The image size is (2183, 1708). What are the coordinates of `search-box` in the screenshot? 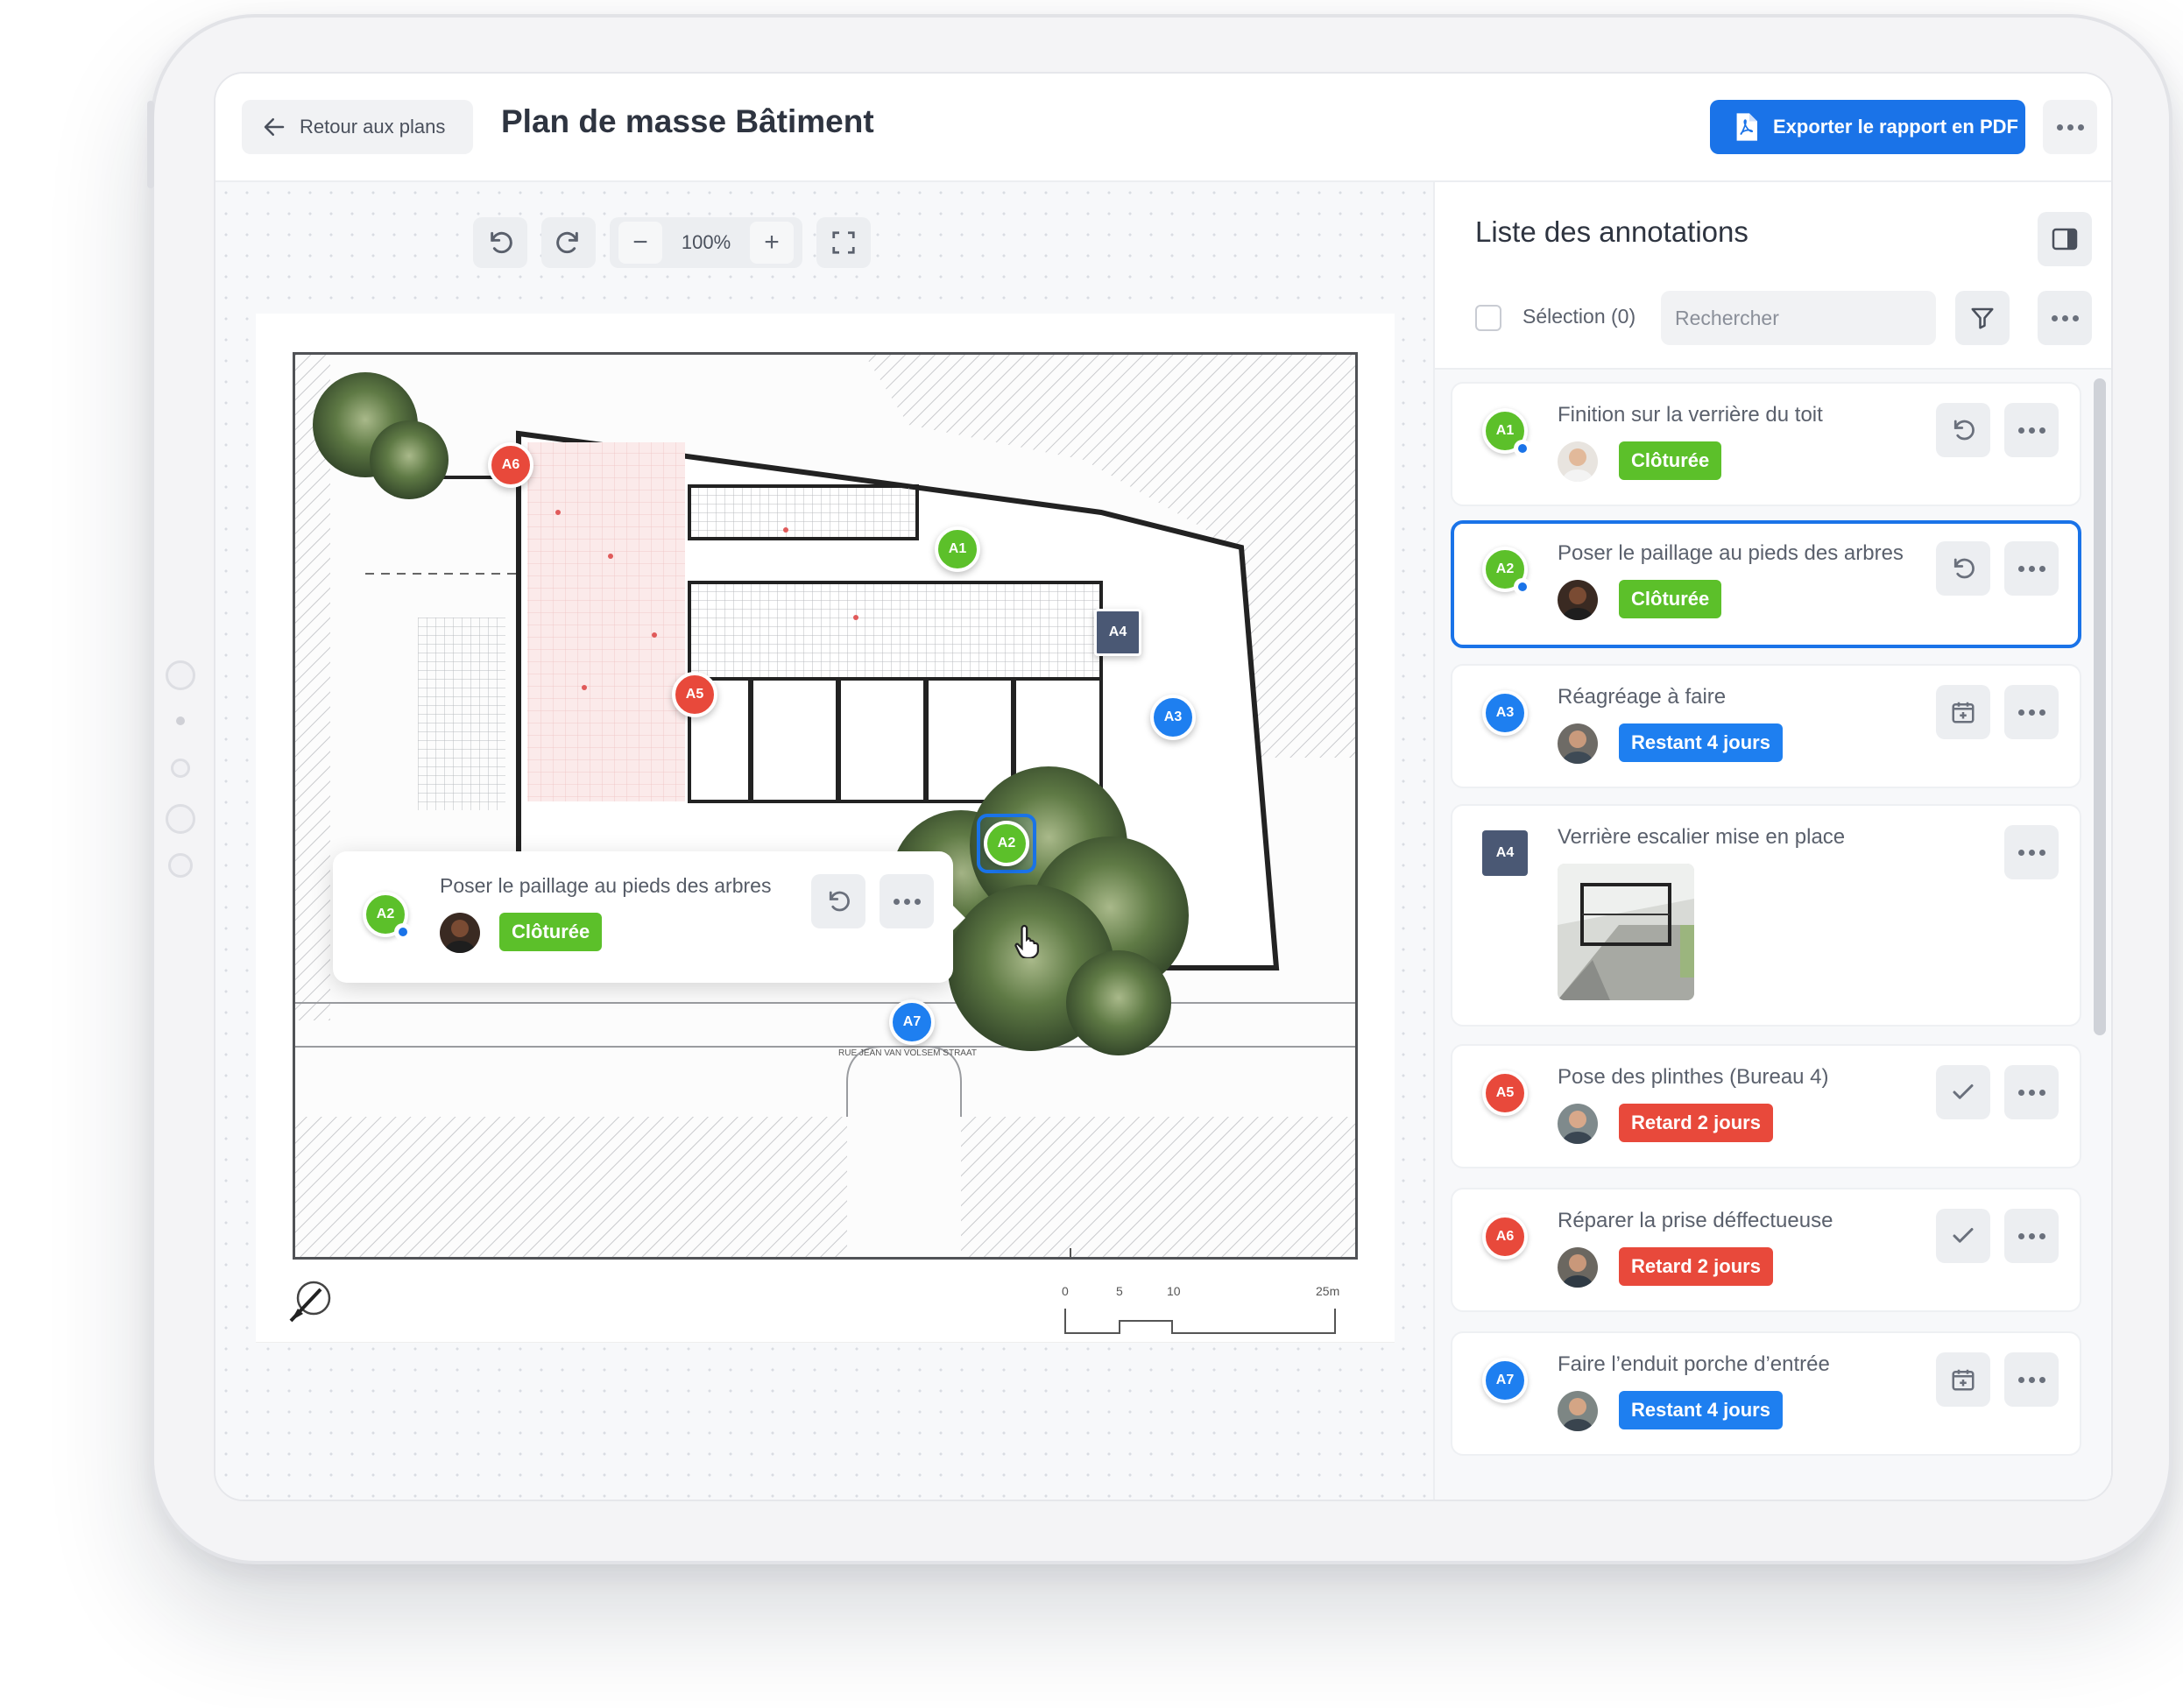 It's located at (1799, 318).